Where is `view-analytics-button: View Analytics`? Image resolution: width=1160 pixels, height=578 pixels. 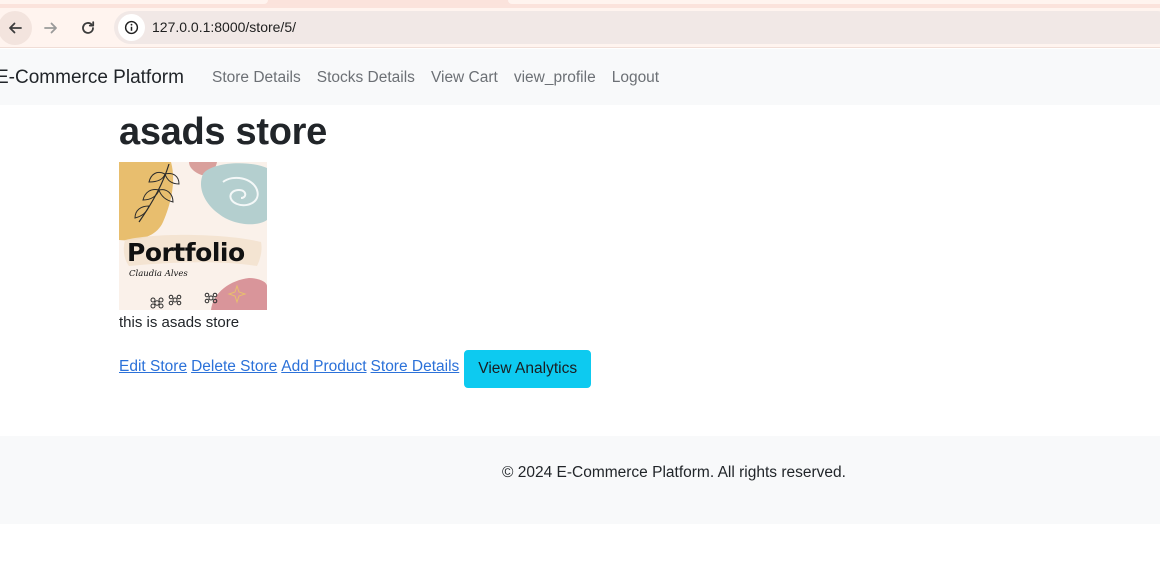 view-analytics-button: View Analytics is located at coordinates (528, 369).